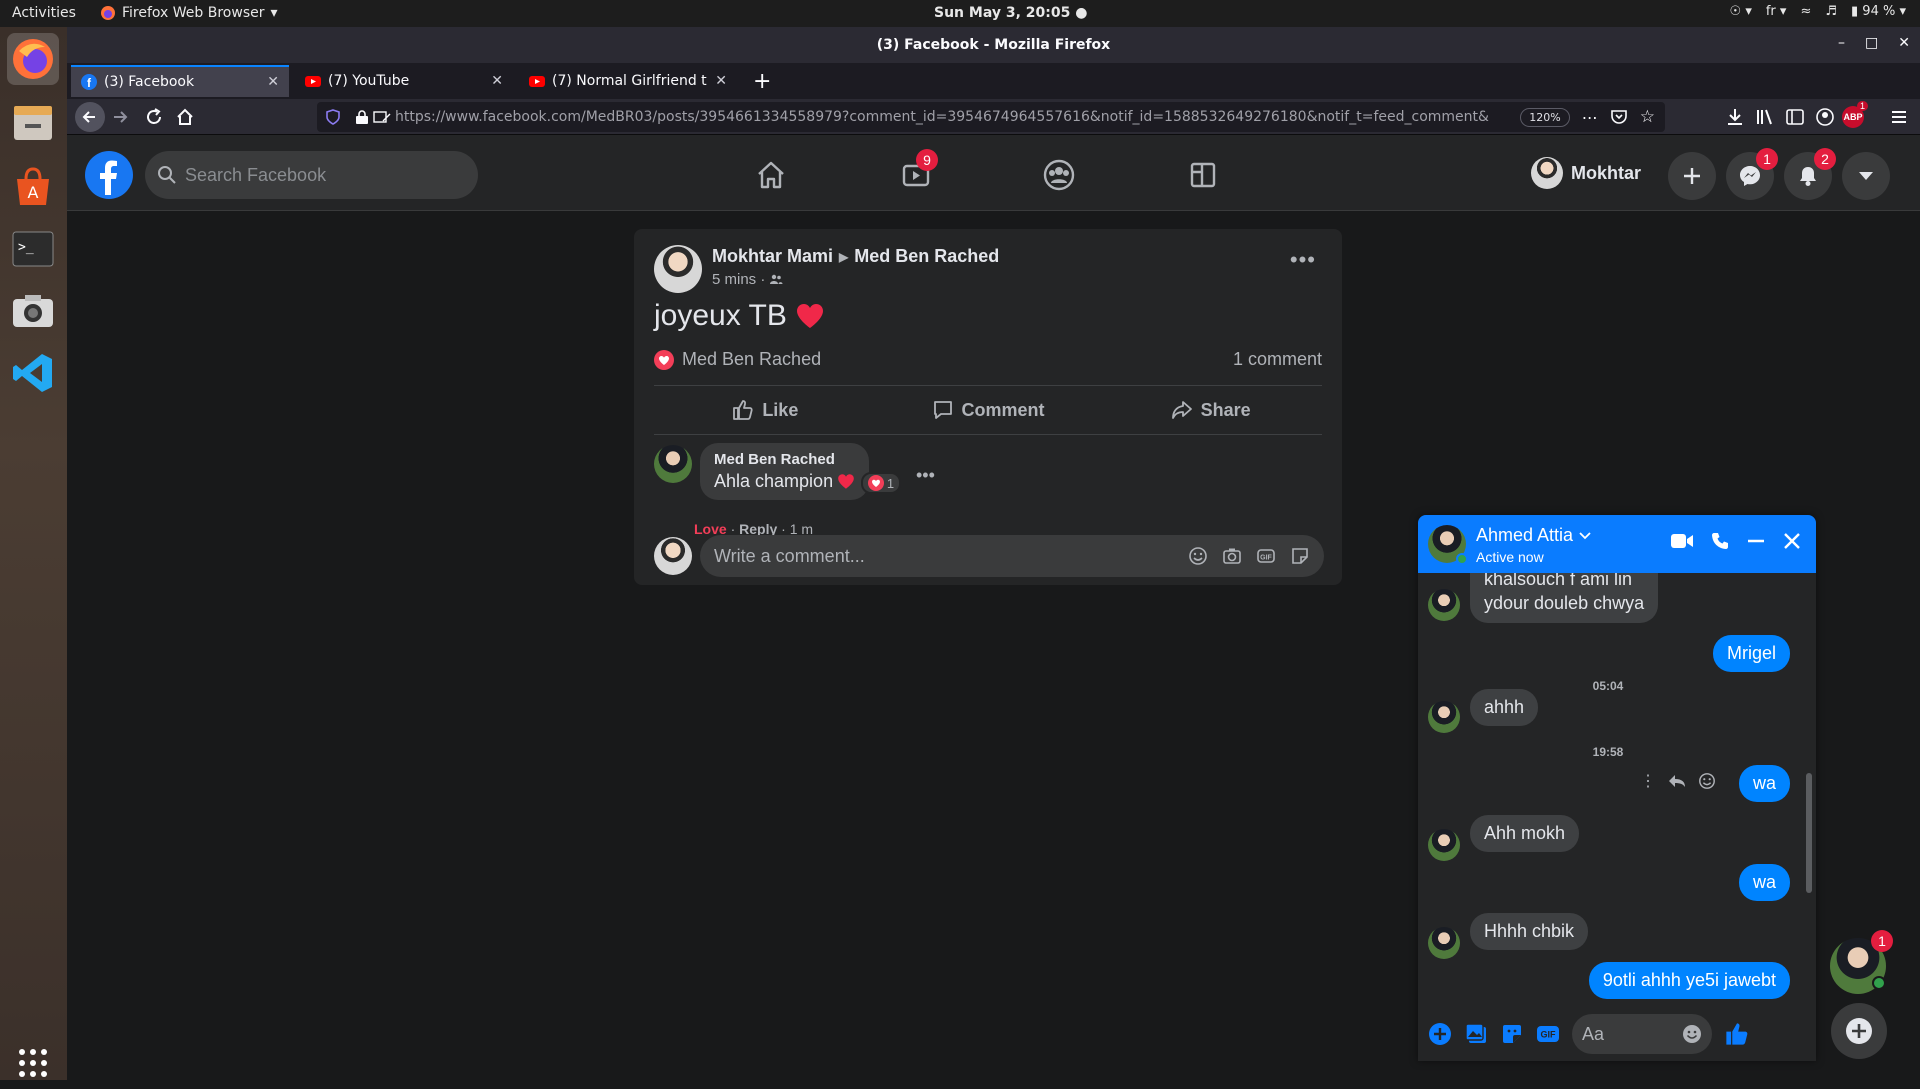 This screenshot has height=1089, width=1920. I want to click on clock: Sun May 3, 20:05 ●, so click(1010, 13).